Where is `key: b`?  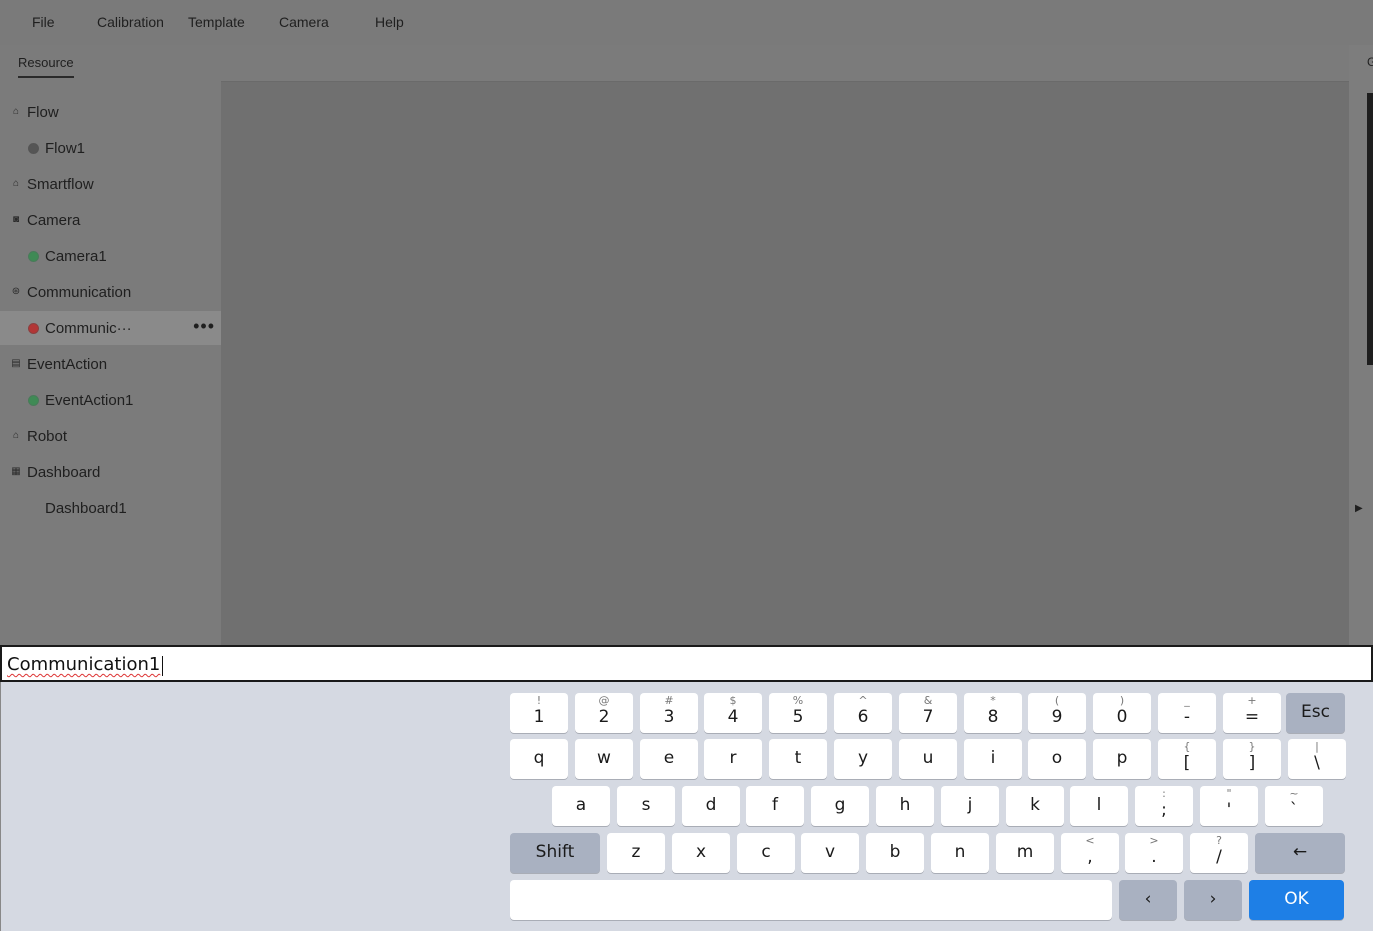
key: b is located at coordinates (895, 853).